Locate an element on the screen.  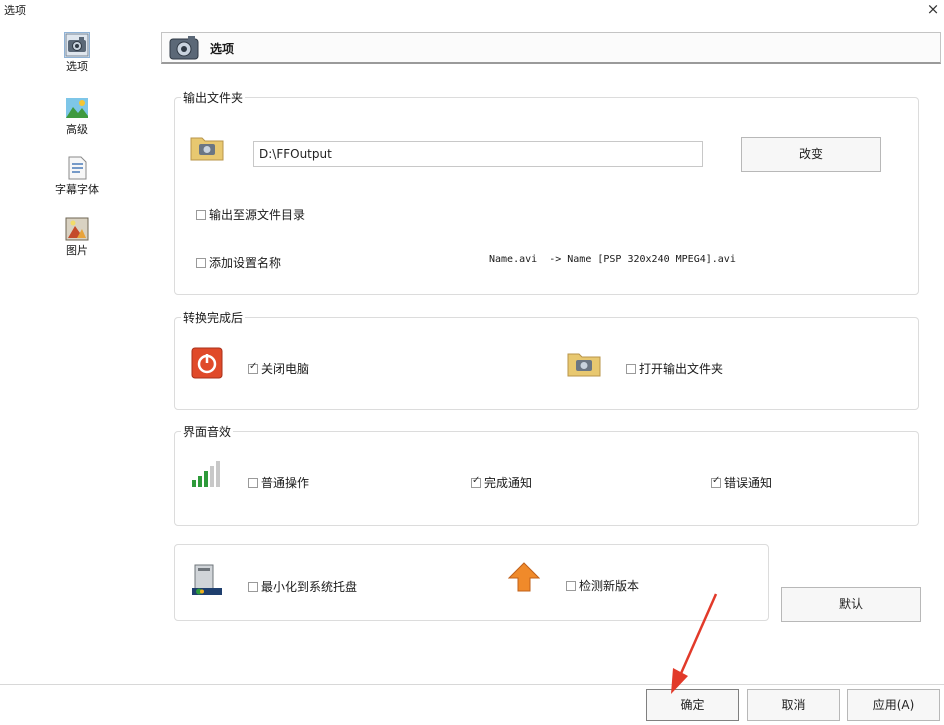
sidebar-item-options: 选项 is located at coordinates (77, 53).